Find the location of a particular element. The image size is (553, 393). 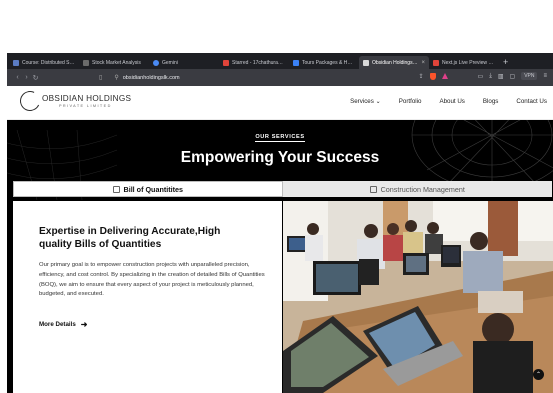

browser-tab-active: Obsidian Holdings - S × is located at coordinates (394, 62).